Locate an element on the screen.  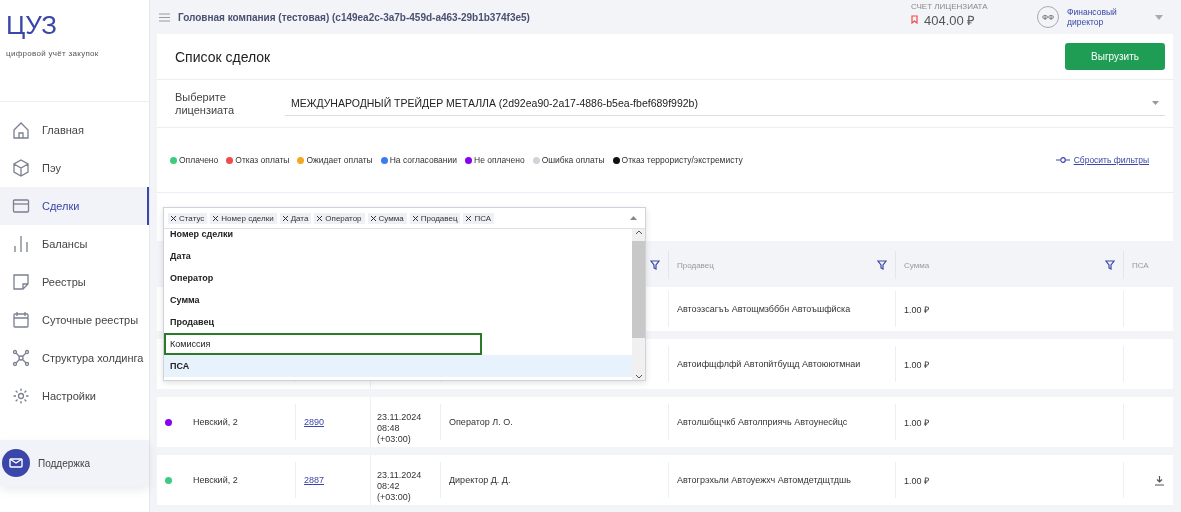
legend-label: На согласовании is located at coordinates (423, 160).